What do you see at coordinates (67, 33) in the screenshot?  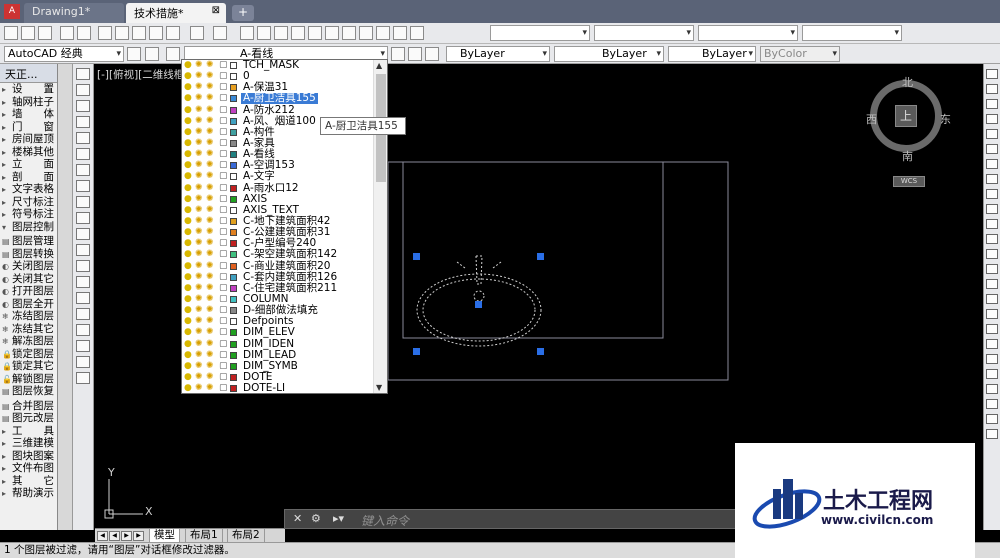 I see `print-icon` at bounding box center [67, 33].